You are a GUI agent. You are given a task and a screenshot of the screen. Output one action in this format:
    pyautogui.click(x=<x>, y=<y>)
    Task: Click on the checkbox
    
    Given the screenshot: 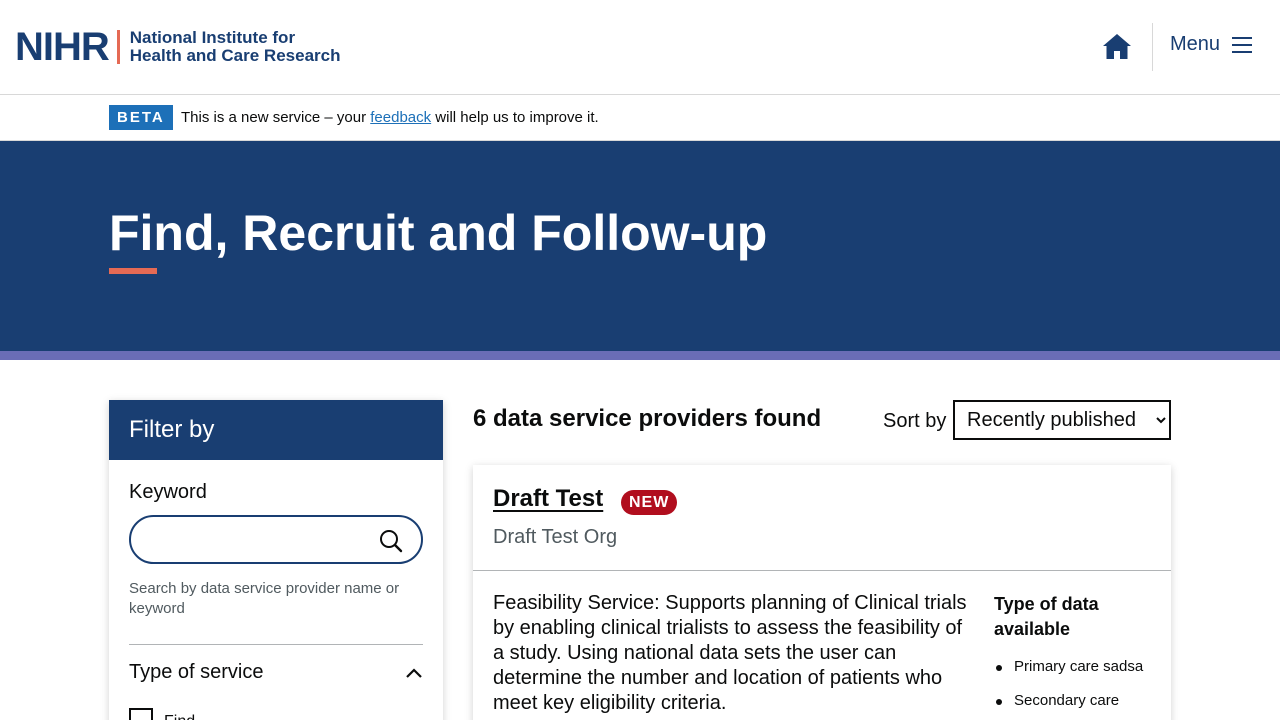 What is the action you would take?
    pyautogui.click(x=141, y=714)
    